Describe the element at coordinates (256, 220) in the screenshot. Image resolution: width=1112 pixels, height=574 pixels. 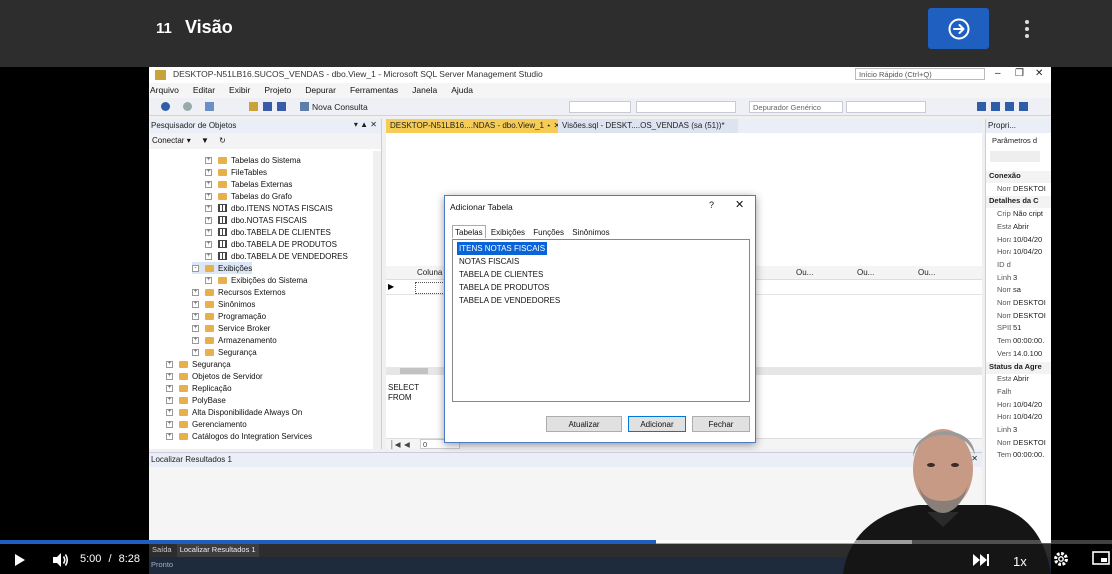
I see `tree-node: + dbo.NOTAS FISCAIS` at that location.